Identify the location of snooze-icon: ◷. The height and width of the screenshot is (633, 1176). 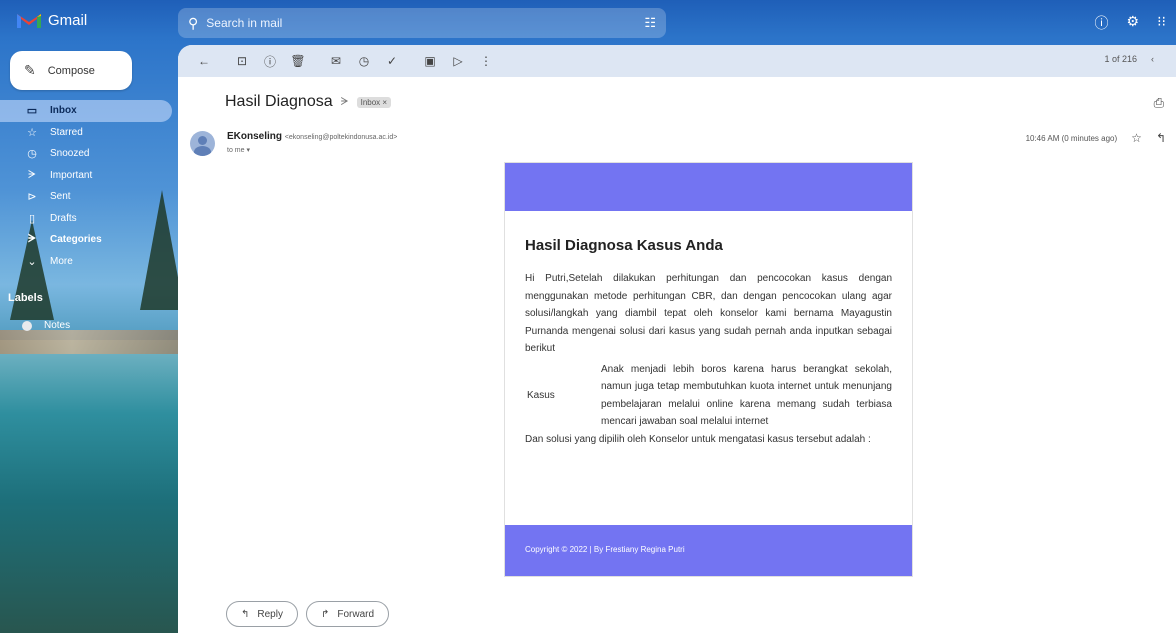
(364, 61).